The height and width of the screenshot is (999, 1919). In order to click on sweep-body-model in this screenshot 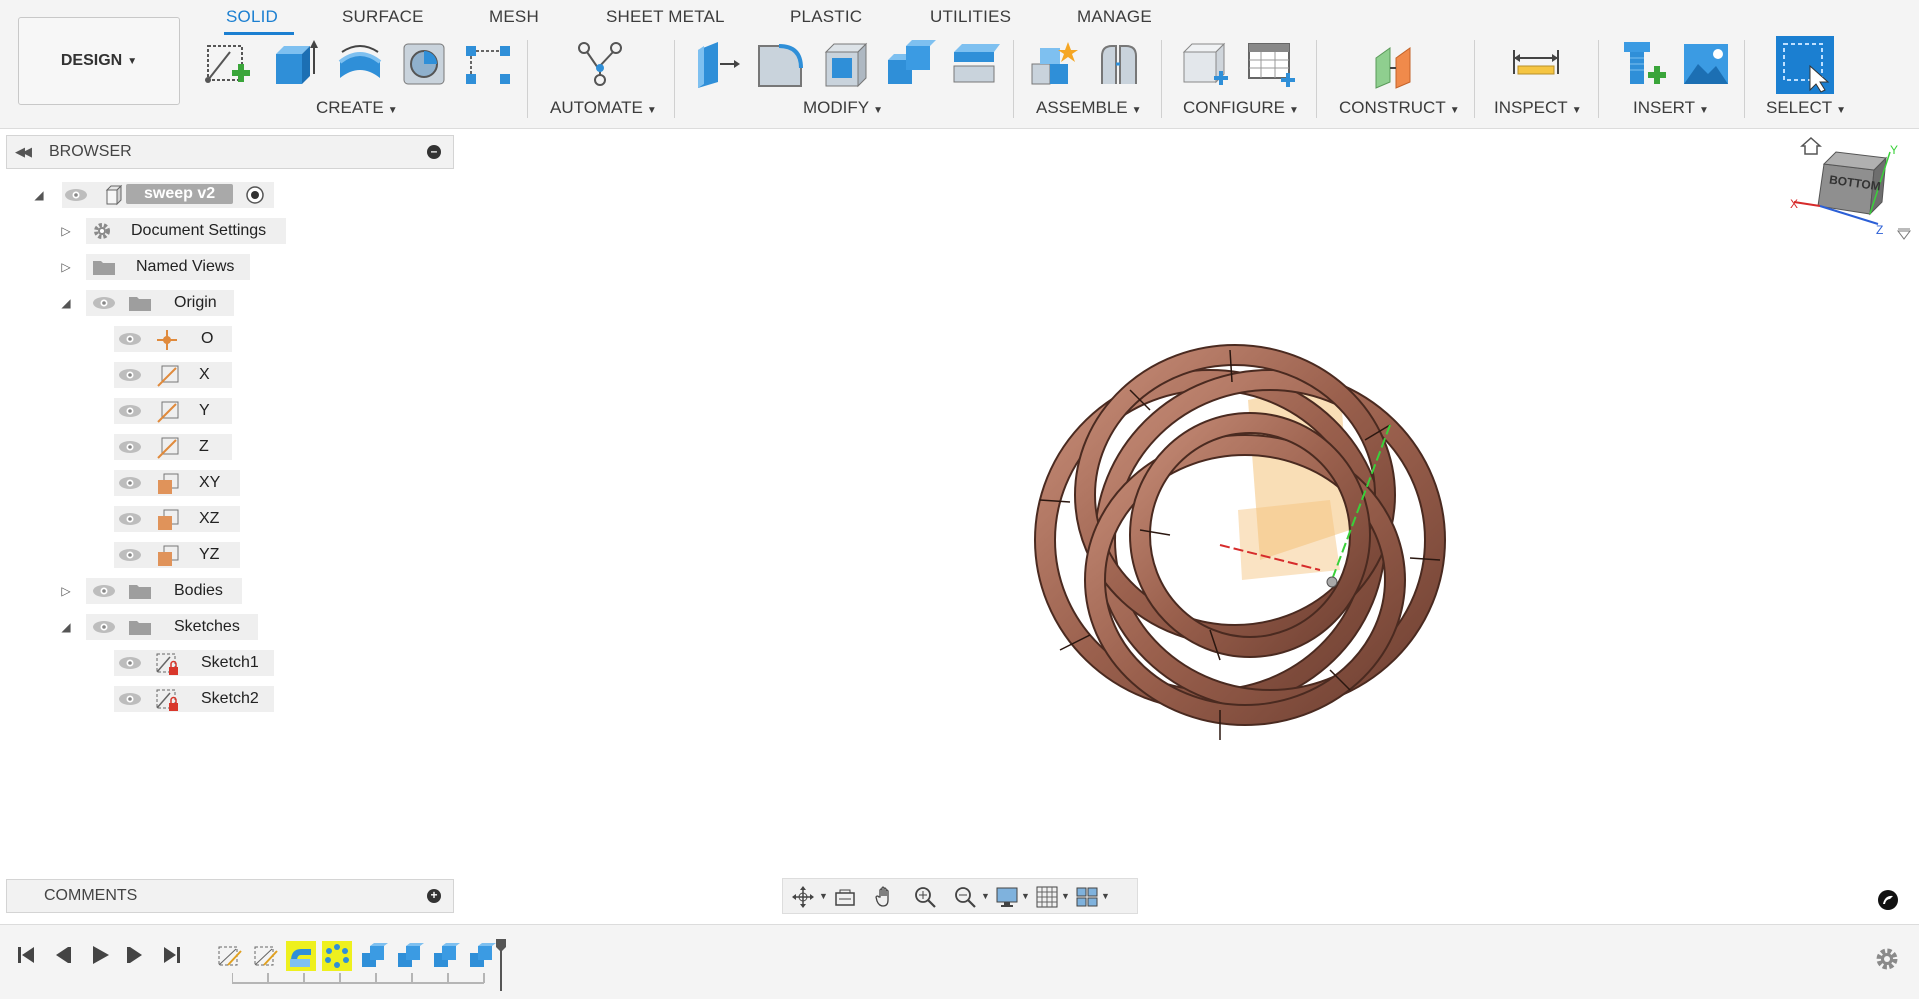, I will do `click(1255, 550)`.